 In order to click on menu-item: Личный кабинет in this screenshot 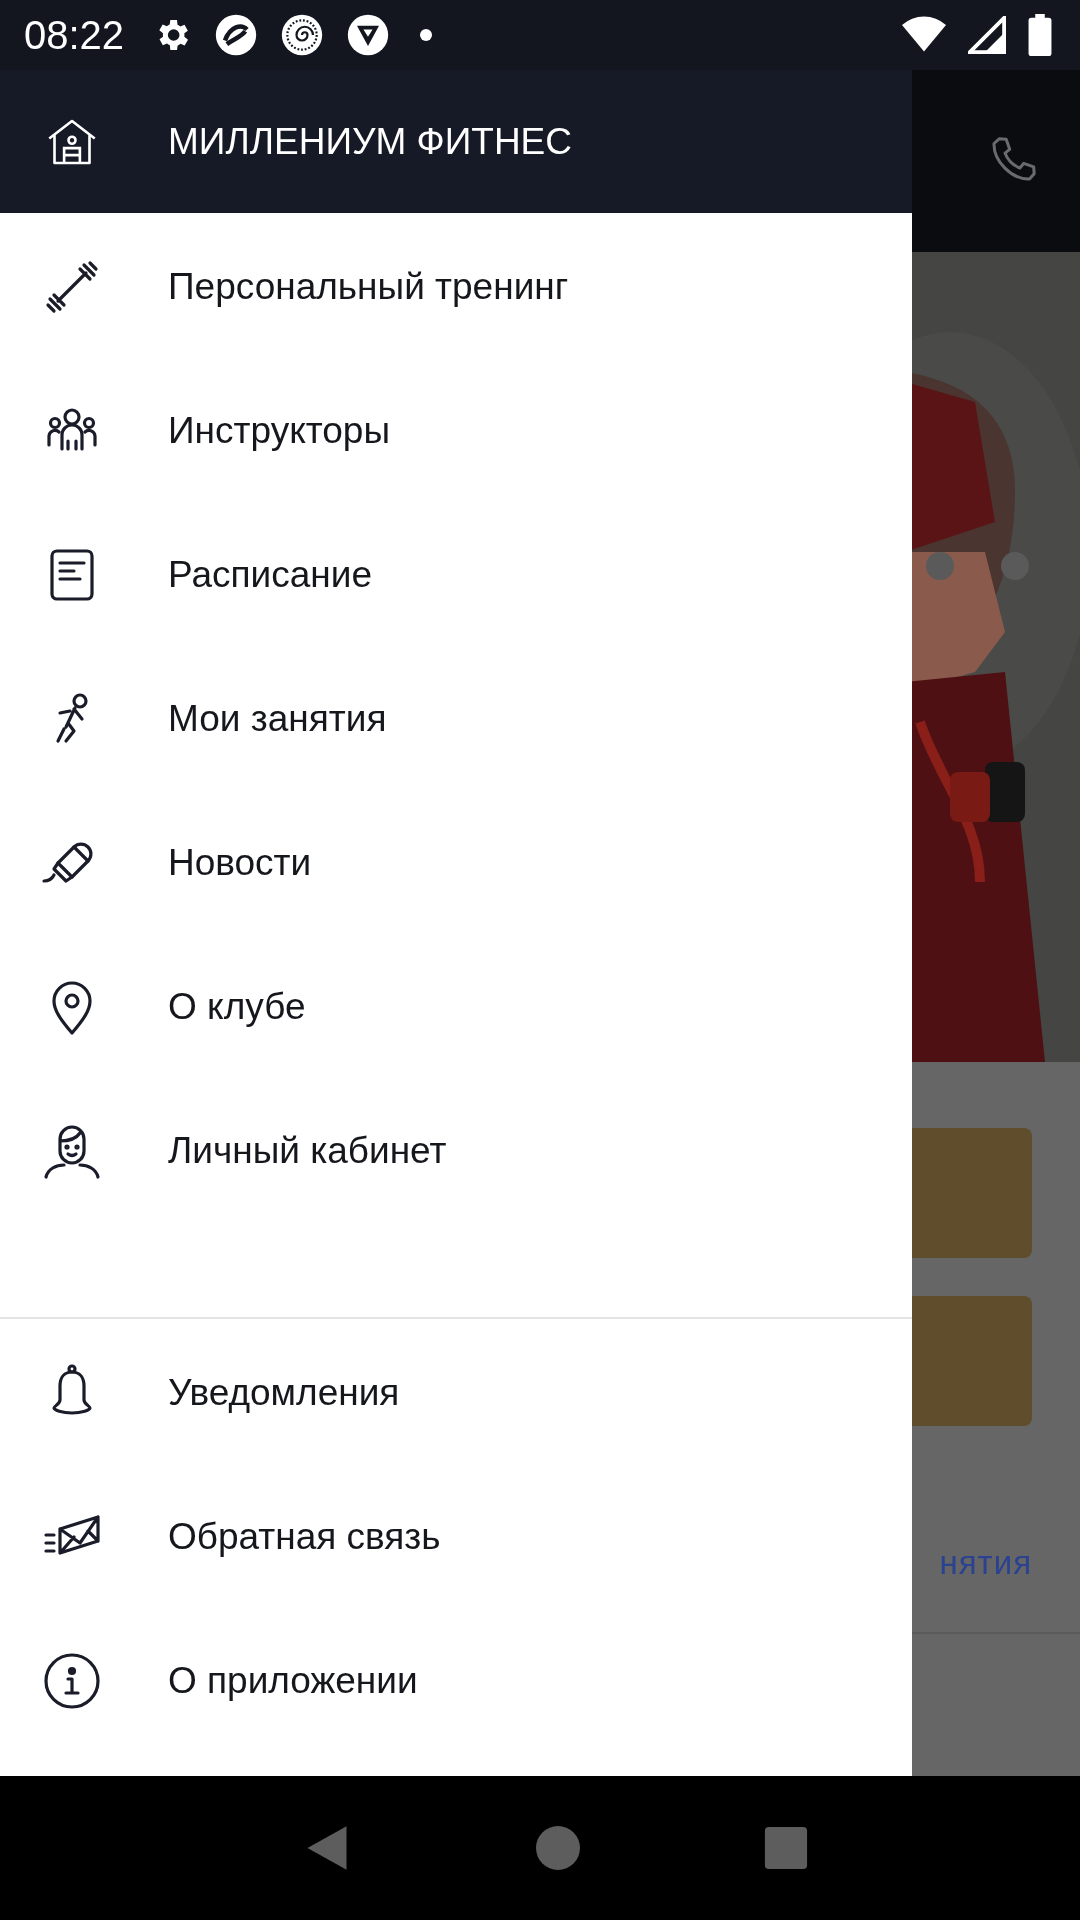, I will do `click(456, 1151)`.